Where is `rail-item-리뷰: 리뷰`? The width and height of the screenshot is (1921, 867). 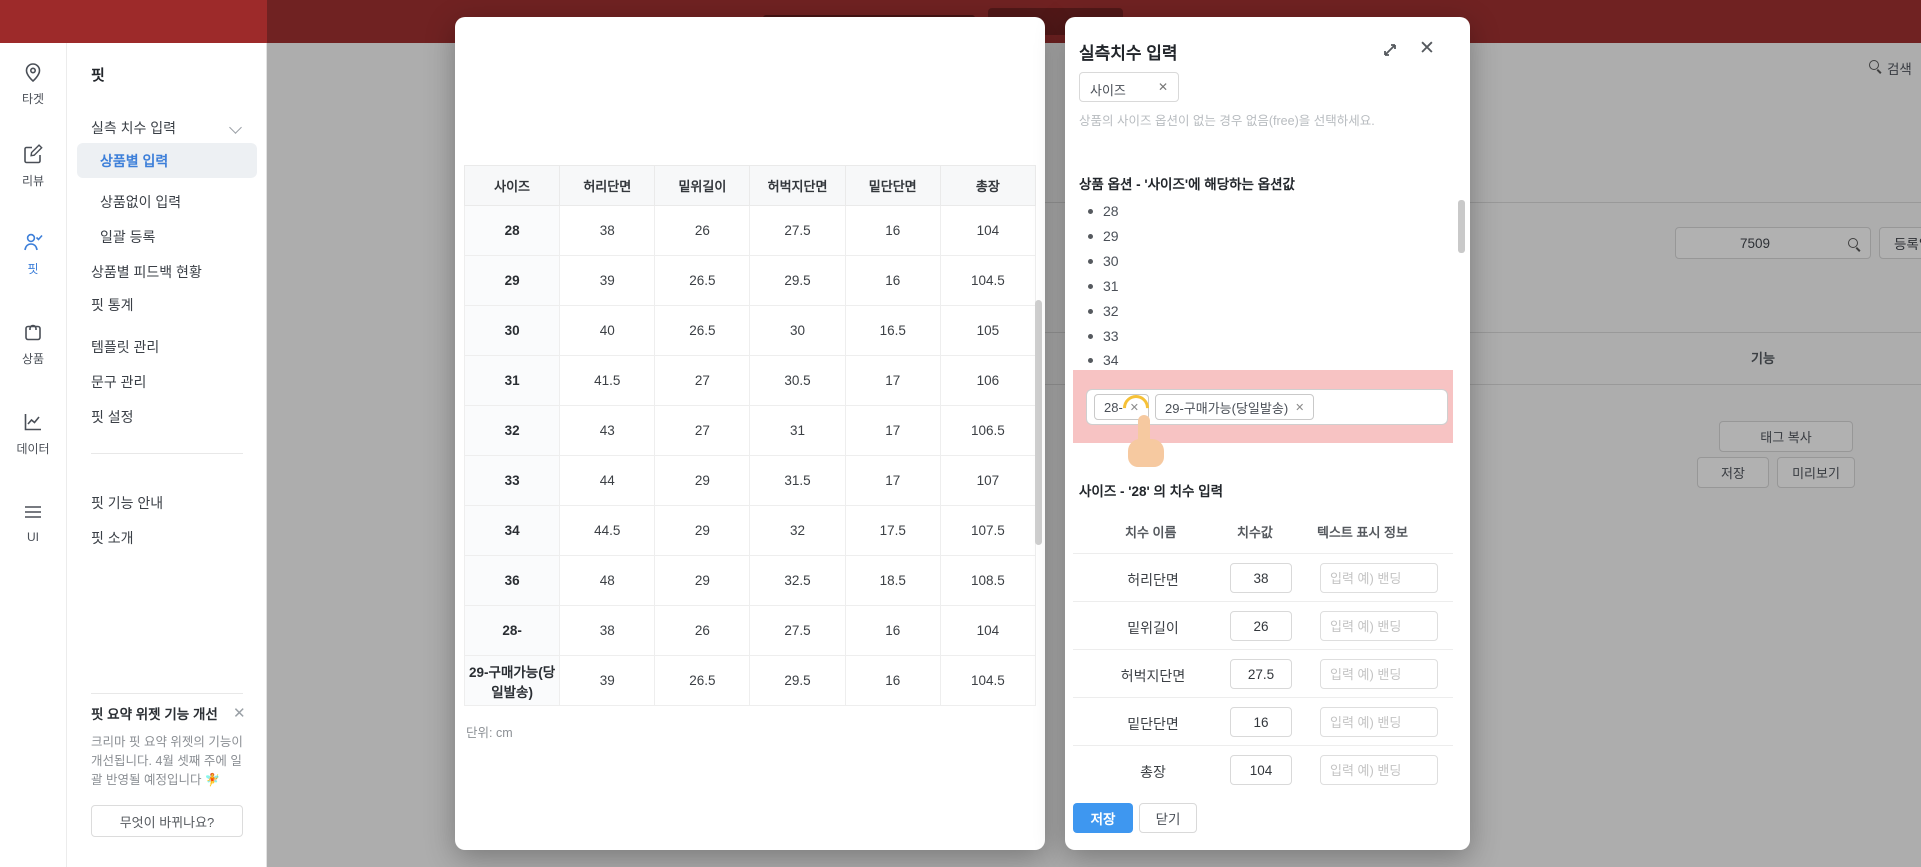
rail-item-리뷰: 리뷰 is located at coordinates (33, 165).